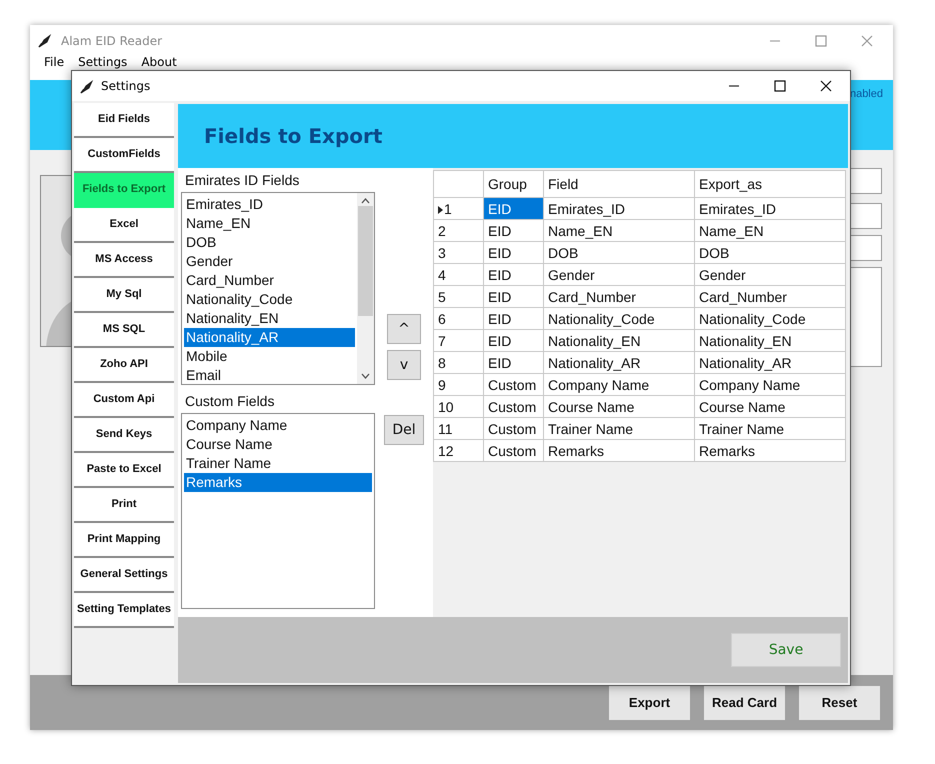  Describe the element at coordinates (103, 62) in the screenshot. I see `menu-item: Settings` at that location.